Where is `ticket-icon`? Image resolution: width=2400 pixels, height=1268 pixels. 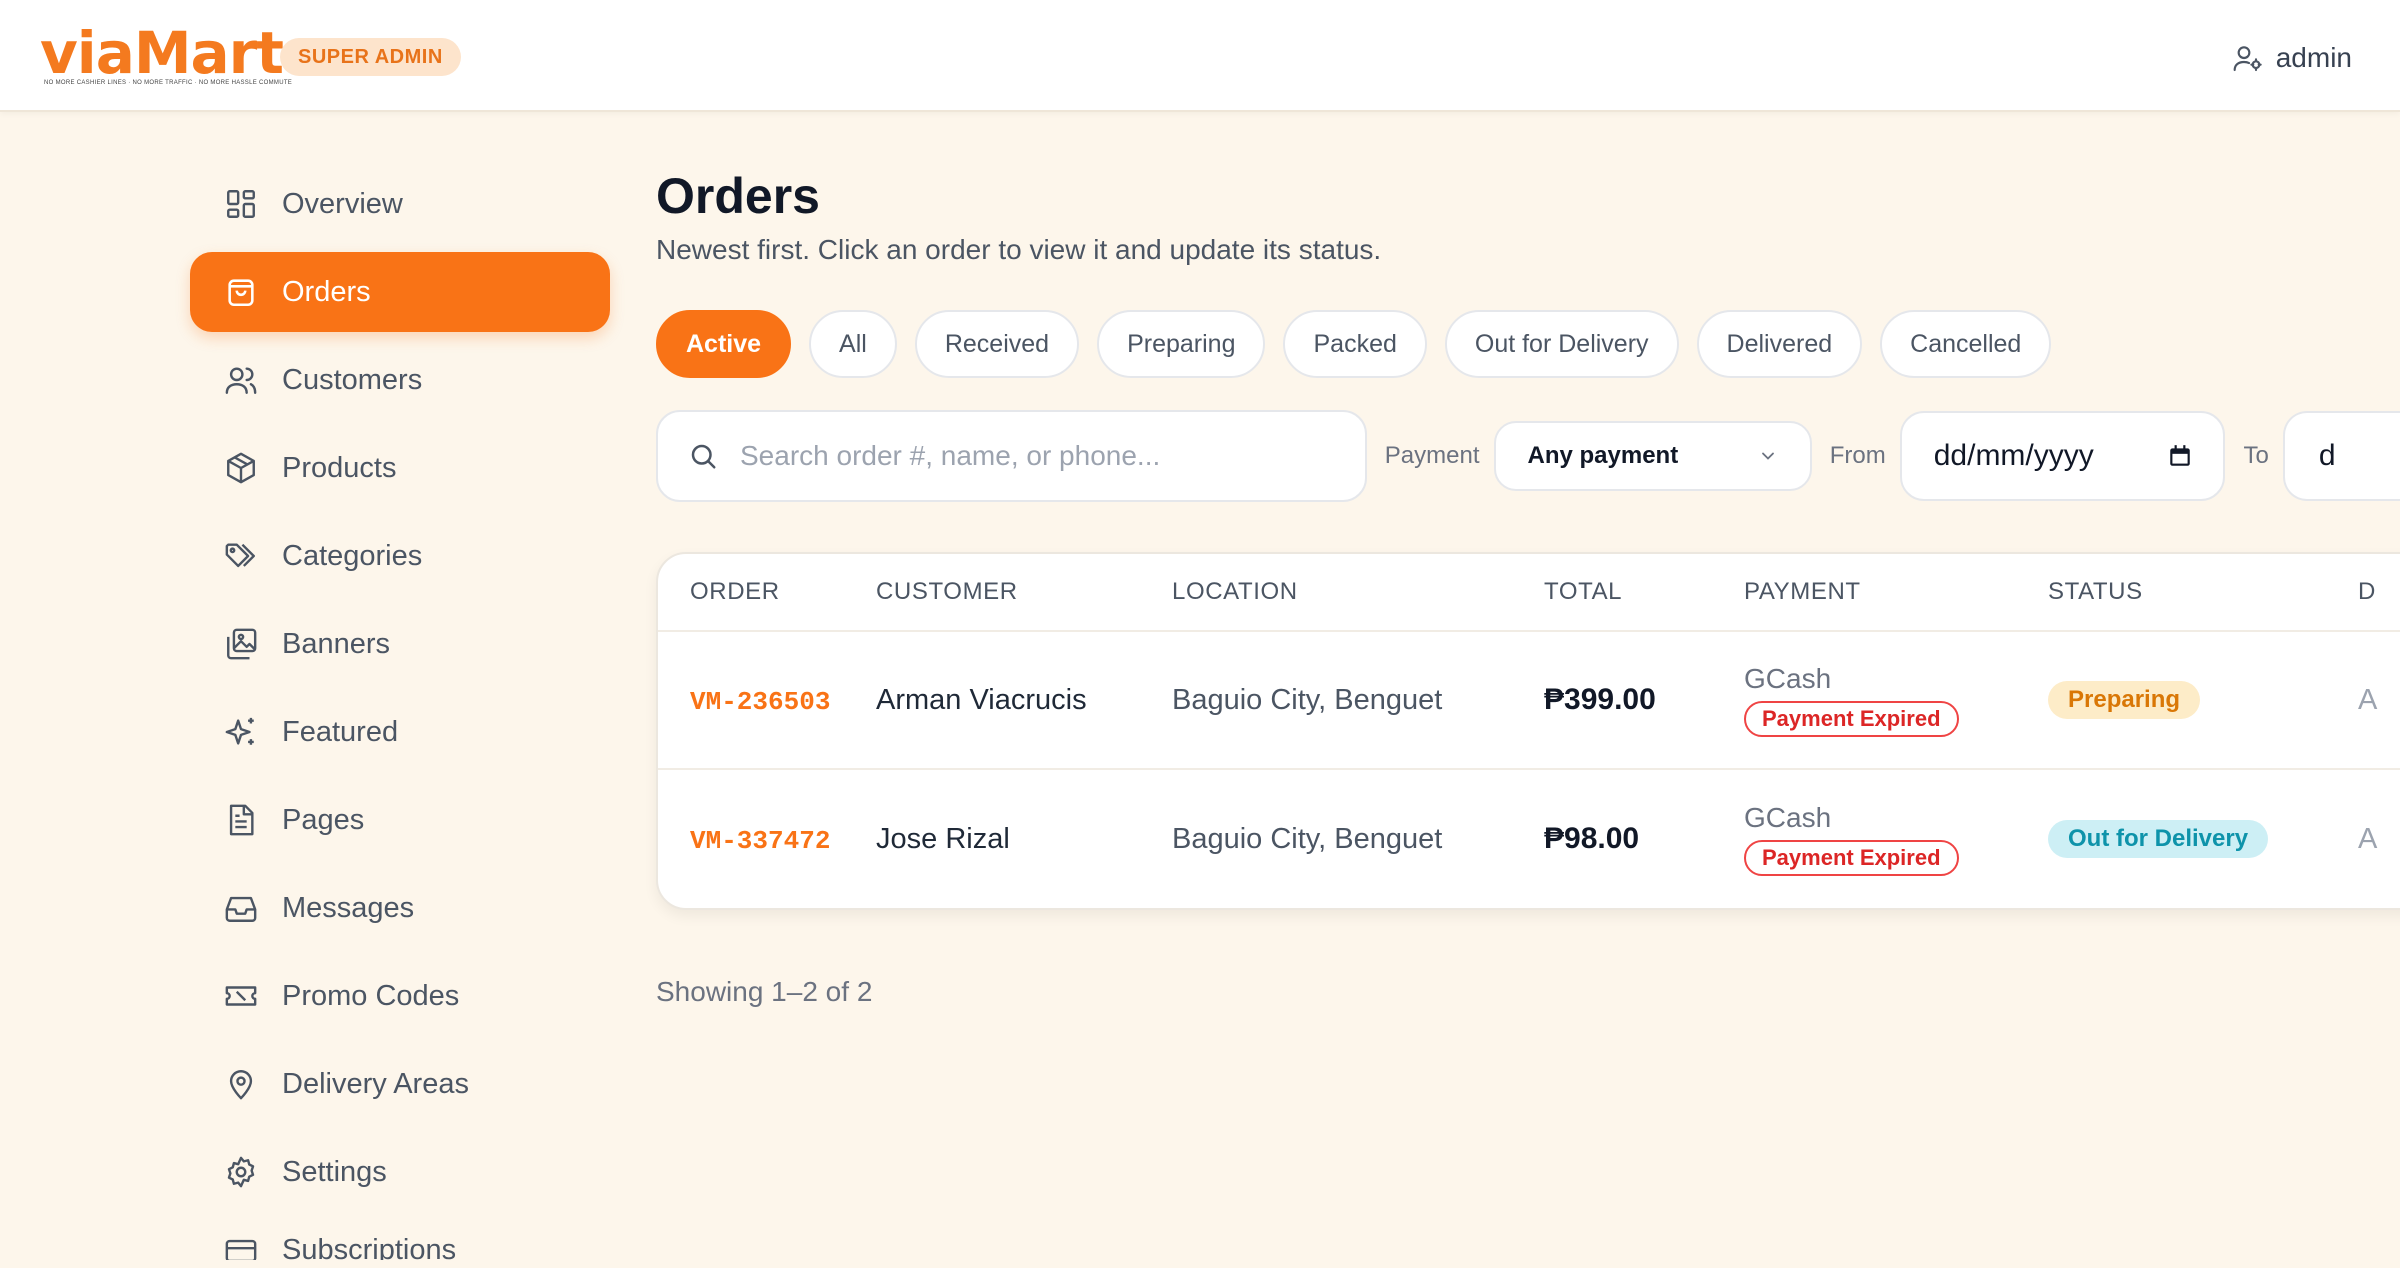 ticket-icon is located at coordinates (241, 996).